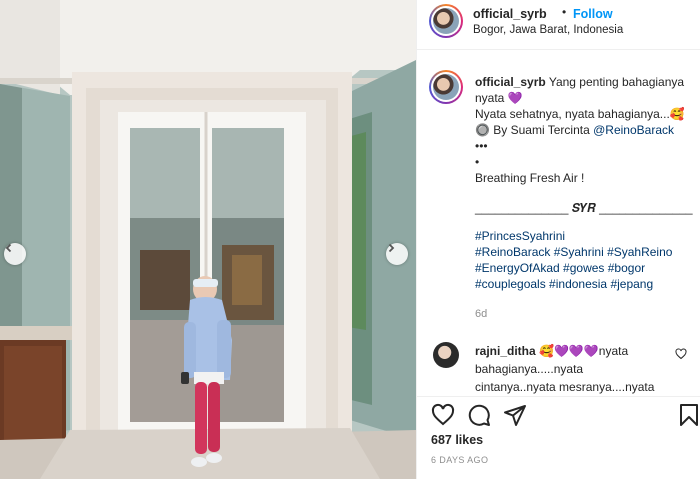 The width and height of the screenshot is (700, 479). I want to click on header-username: official_syrb, so click(510, 14).